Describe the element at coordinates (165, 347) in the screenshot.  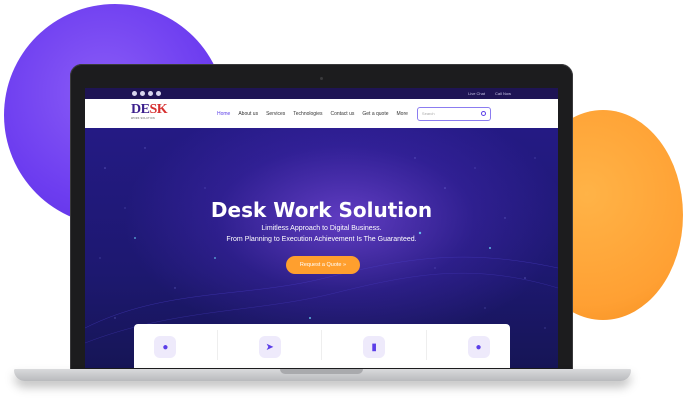
I see `team-icon: ●` at that location.